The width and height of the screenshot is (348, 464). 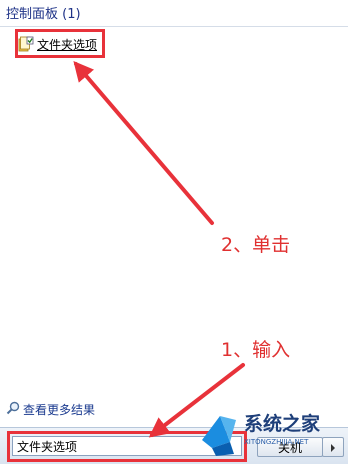 I want to click on see-more-results-link: 查看更多结果, so click(x=50, y=409).